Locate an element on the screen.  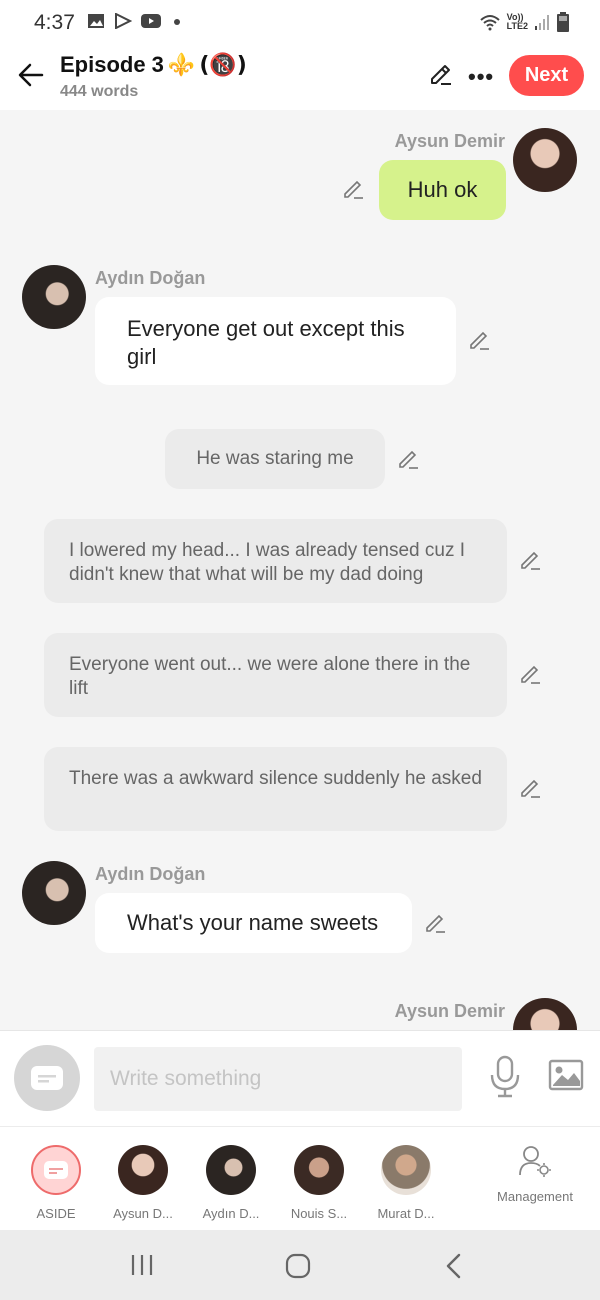
age-rating: (🔞) is located at coordinates (223, 65).